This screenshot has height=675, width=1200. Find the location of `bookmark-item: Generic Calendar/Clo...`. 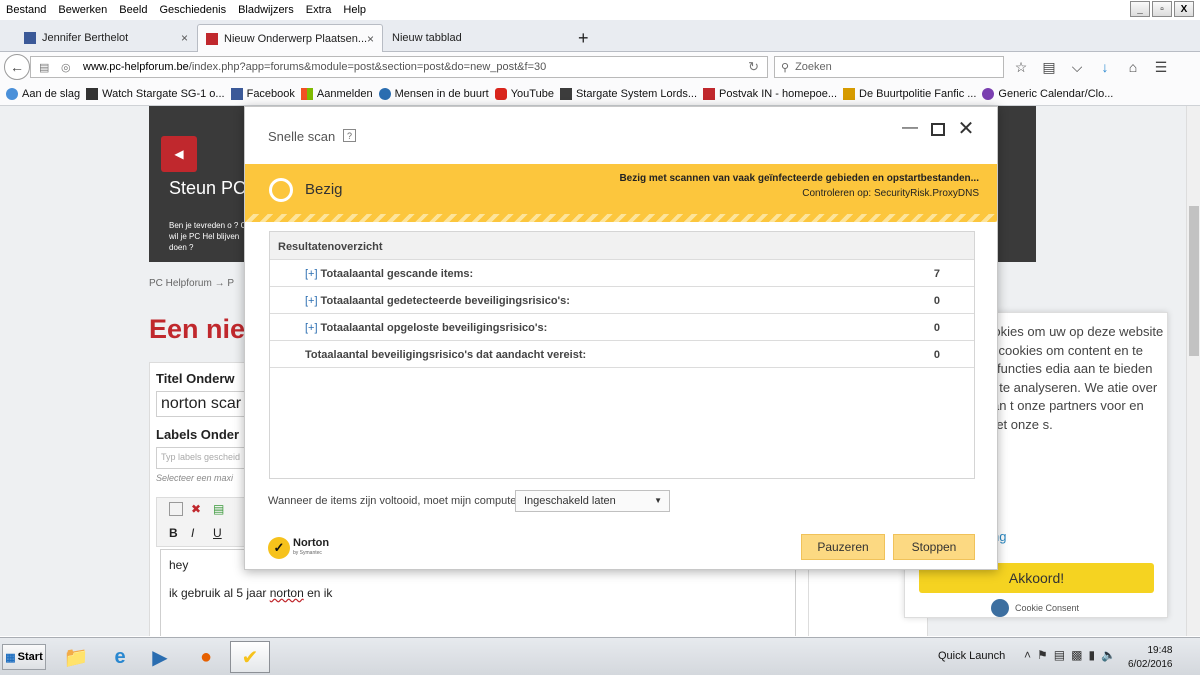

bookmark-item: Generic Calendar/Clo... is located at coordinates (1047, 93).